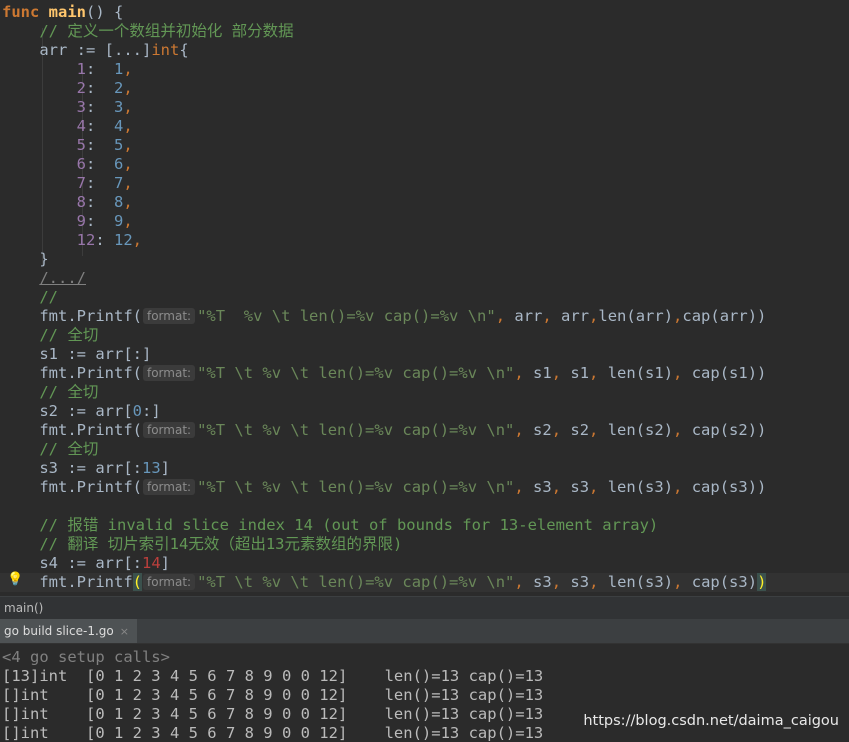 The height and width of the screenshot is (742, 849). What do you see at coordinates (62, 278) in the screenshot?
I see `code-token: /.../` at bounding box center [62, 278].